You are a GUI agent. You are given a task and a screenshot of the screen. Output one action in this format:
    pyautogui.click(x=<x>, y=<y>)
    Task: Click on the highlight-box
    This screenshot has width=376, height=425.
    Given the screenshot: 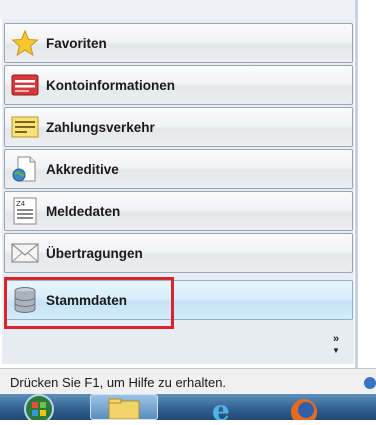 What is the action you would take?
    pyautogui.click(x=89, y=303)
    